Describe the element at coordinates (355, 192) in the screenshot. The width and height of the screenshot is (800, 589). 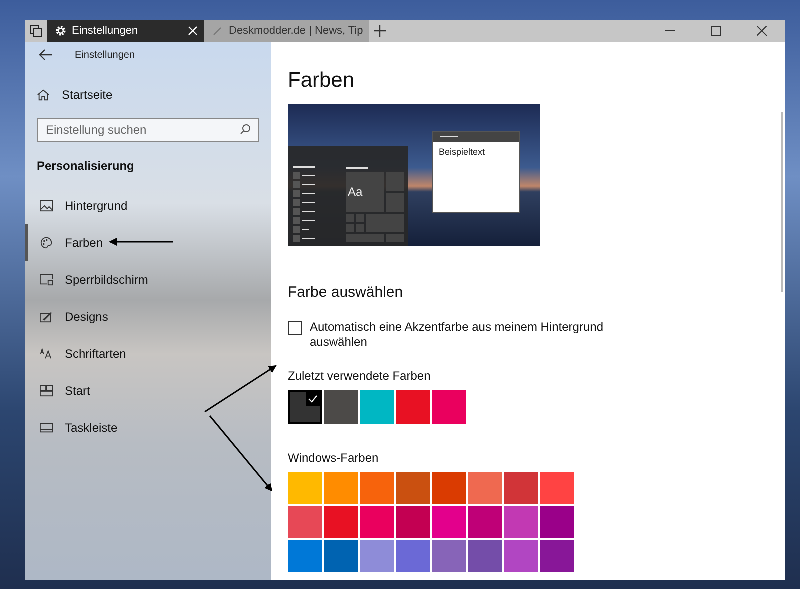
I see `tile-text: Aa` at that location.